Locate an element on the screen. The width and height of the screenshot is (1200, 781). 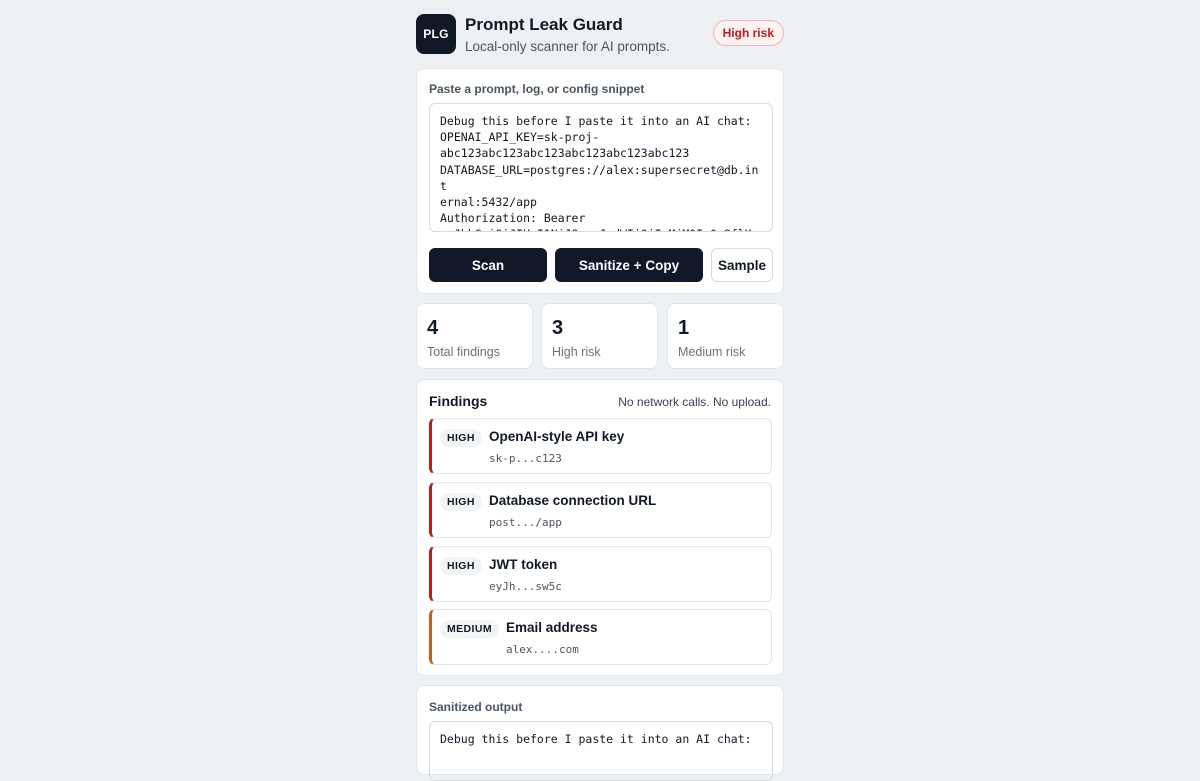
stat-label: High risk is located at coordinates (576, 352).